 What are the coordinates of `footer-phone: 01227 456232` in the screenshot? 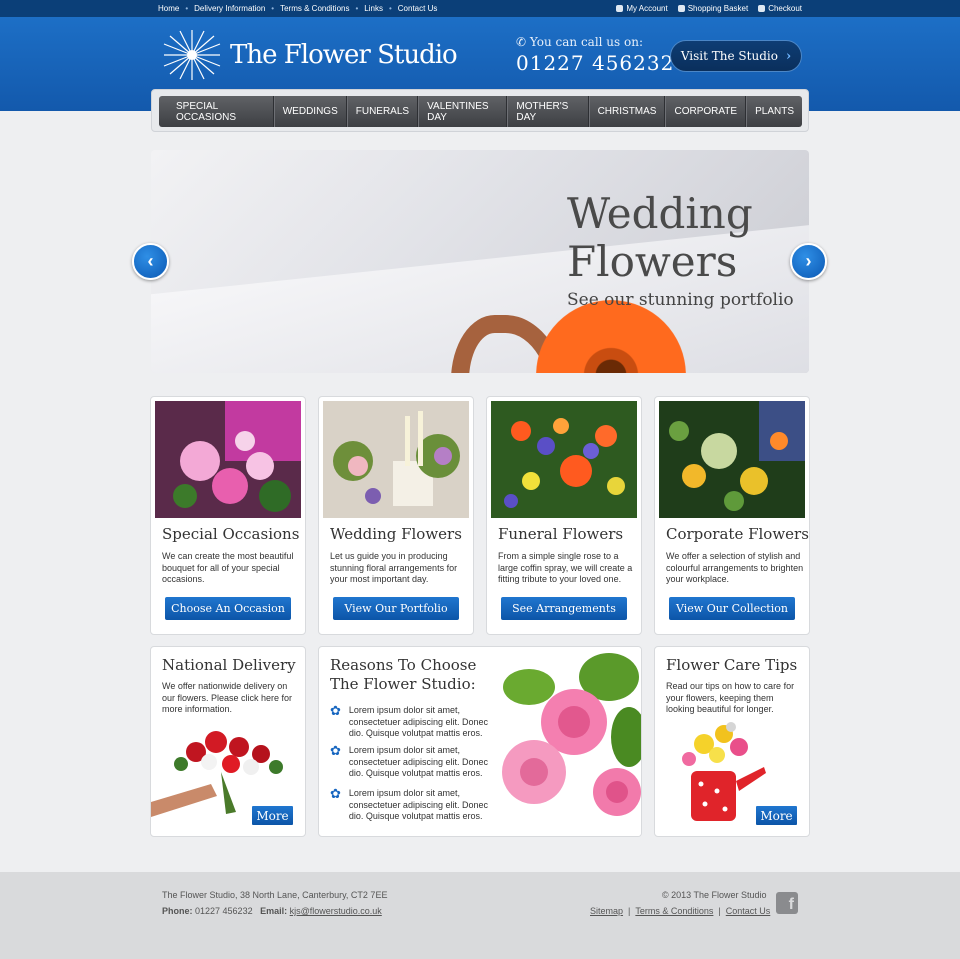 It's located at (224, 911).